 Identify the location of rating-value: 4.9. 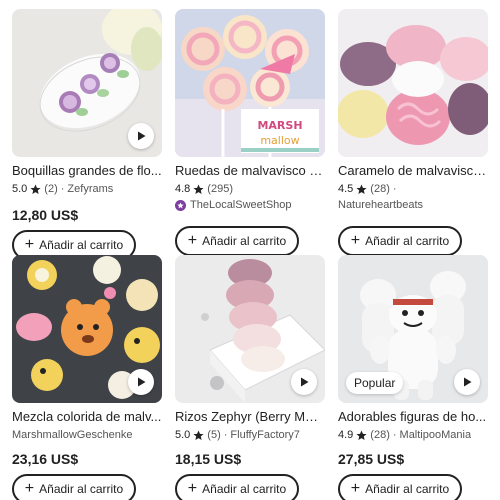
(346, 435).